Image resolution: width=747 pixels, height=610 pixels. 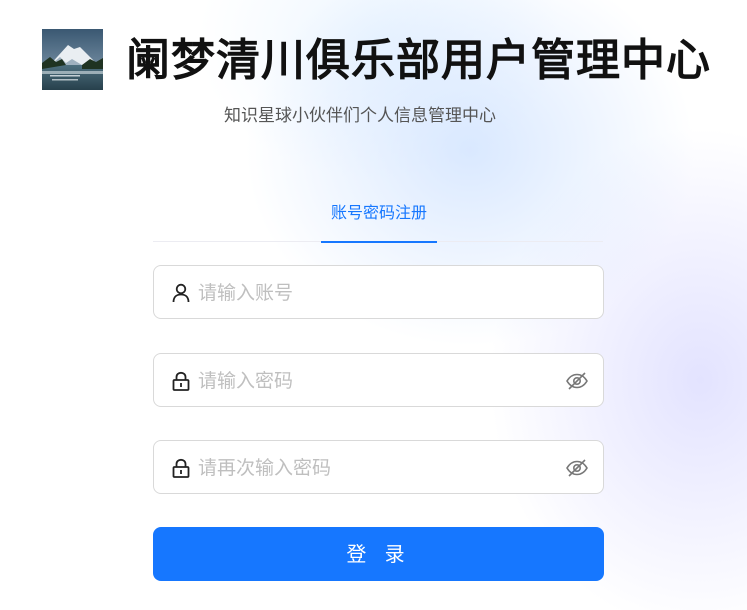 I want to click on mountain-lake-logo-icon, so click(x=72, y=59).